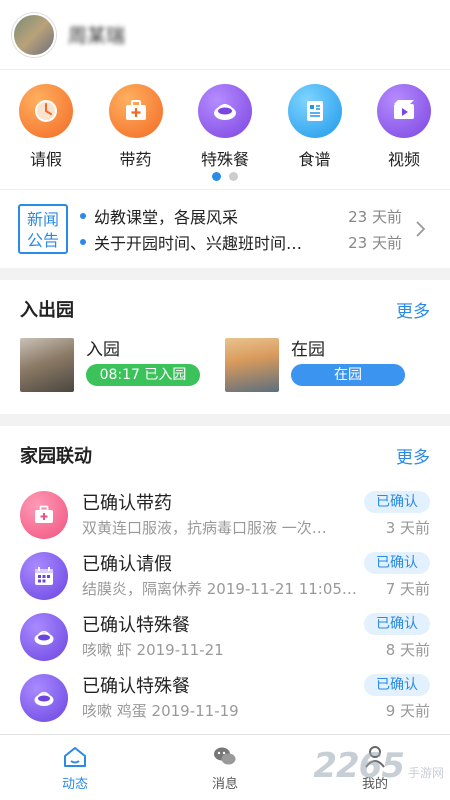 This screenshot has width=450, height=800. I want to click on quick-item-label: 视频, so click(403, 159).